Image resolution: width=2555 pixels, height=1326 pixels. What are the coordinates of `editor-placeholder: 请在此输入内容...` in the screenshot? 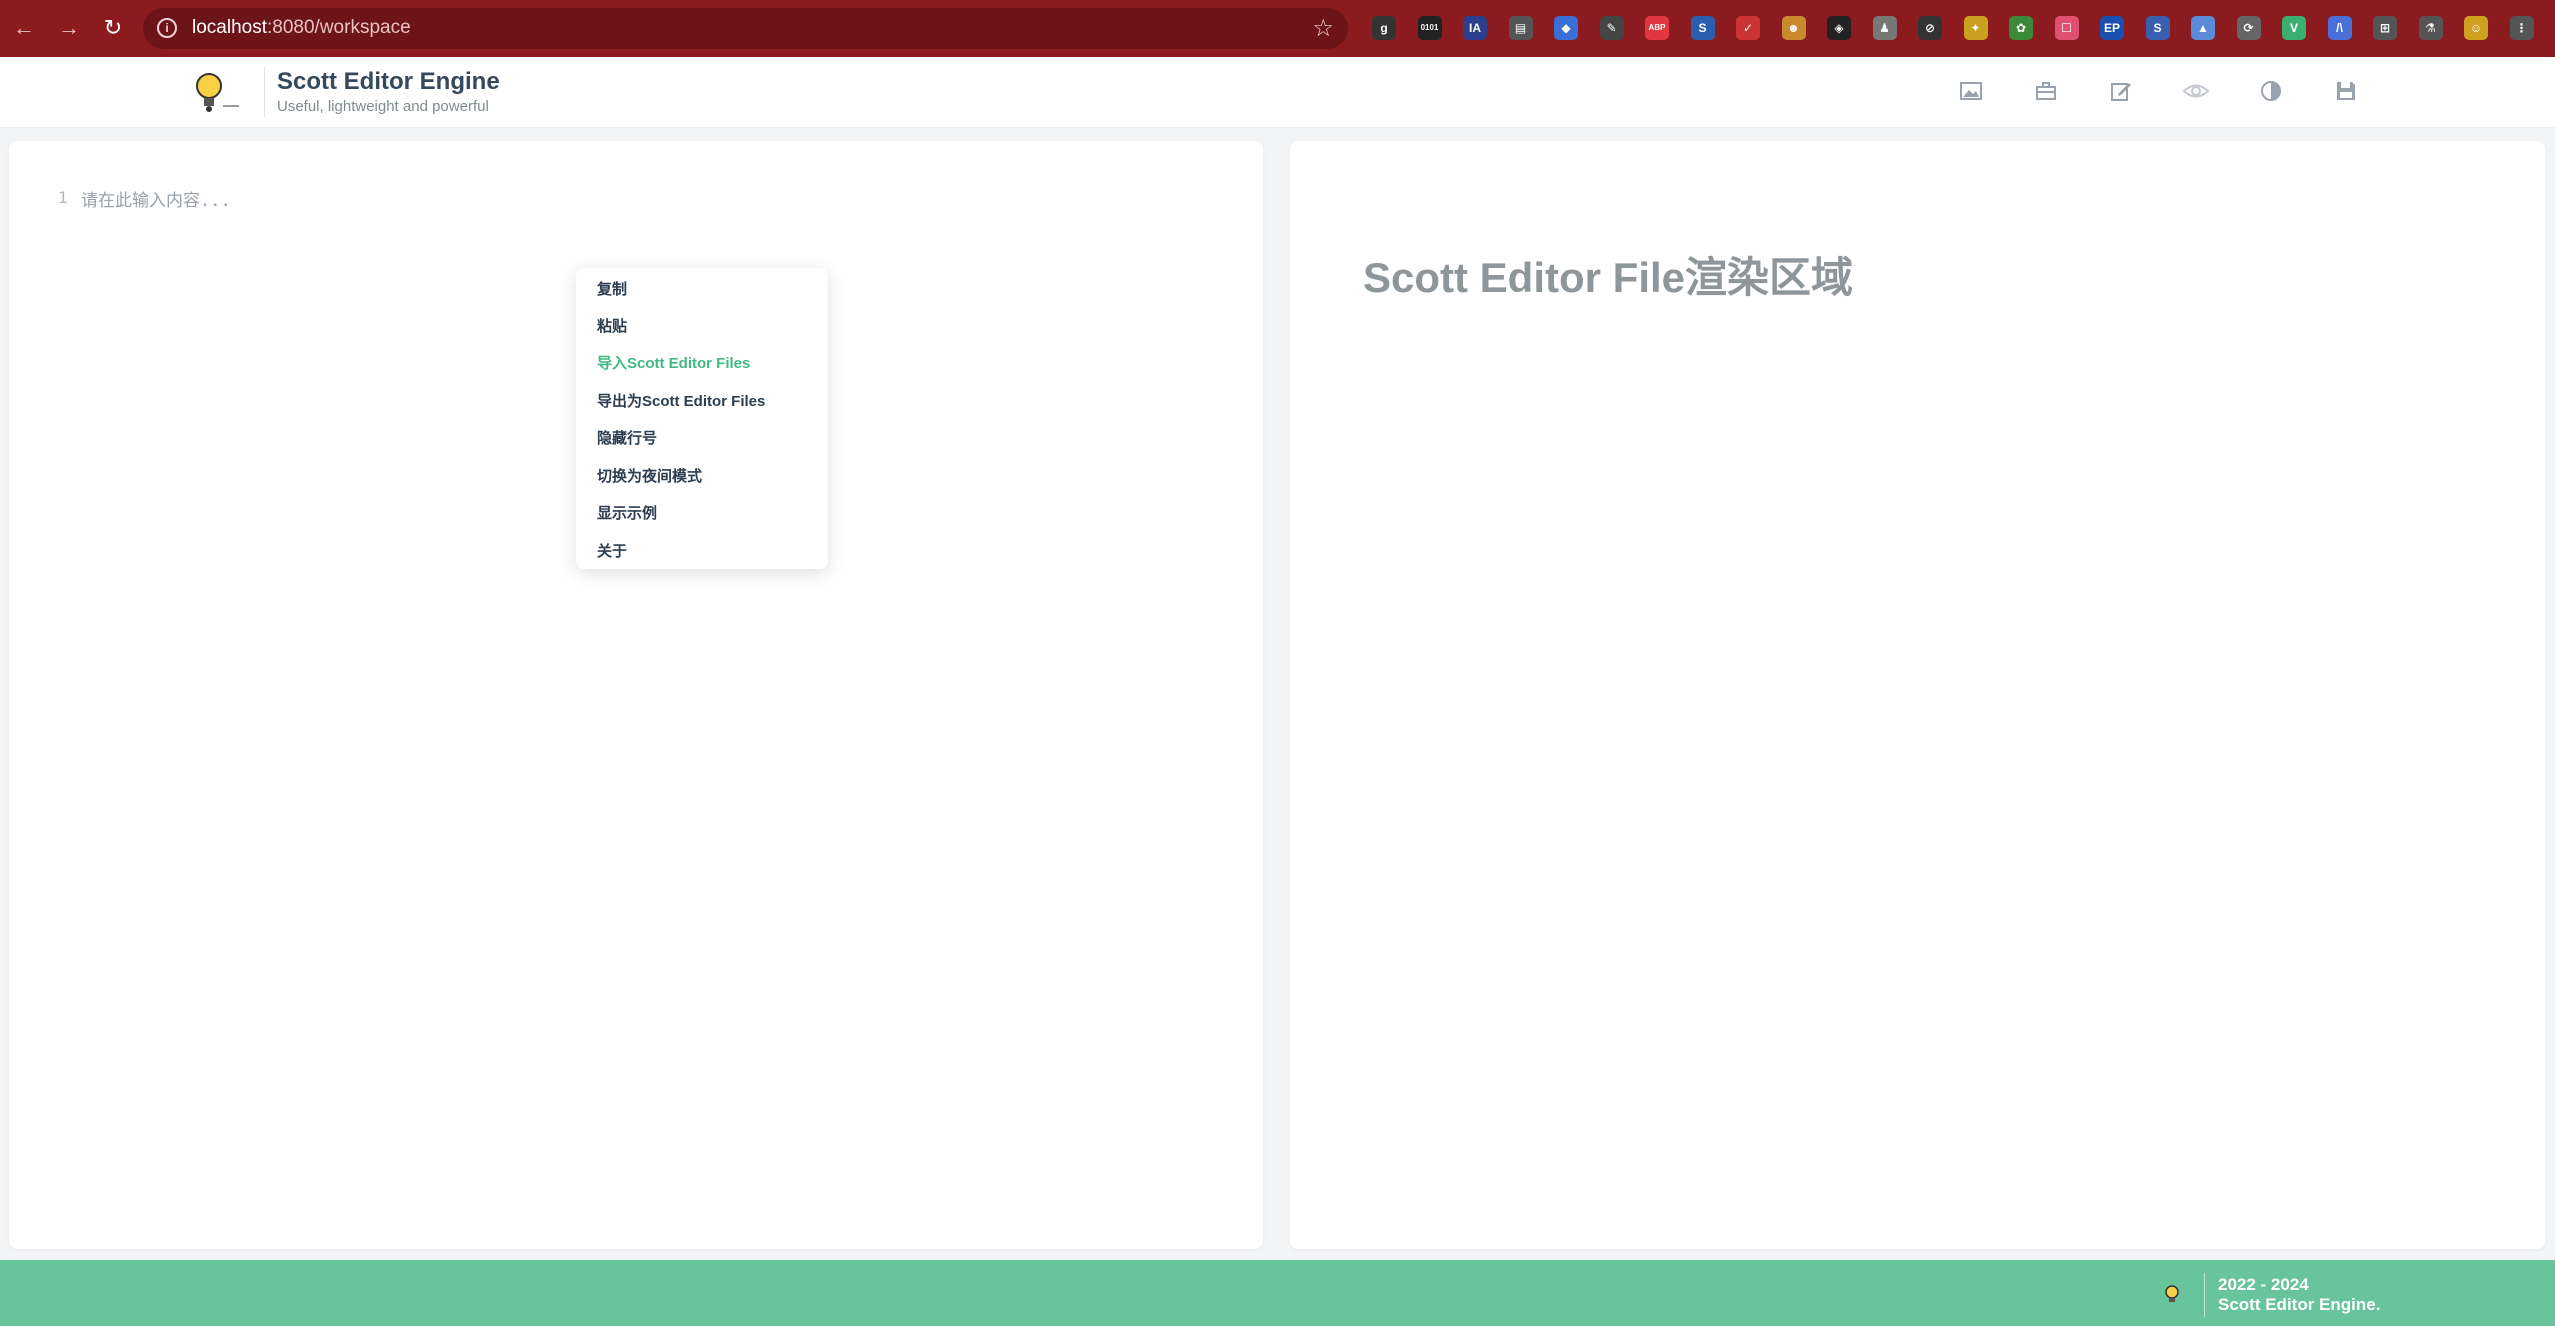 It's located at (156, 198).